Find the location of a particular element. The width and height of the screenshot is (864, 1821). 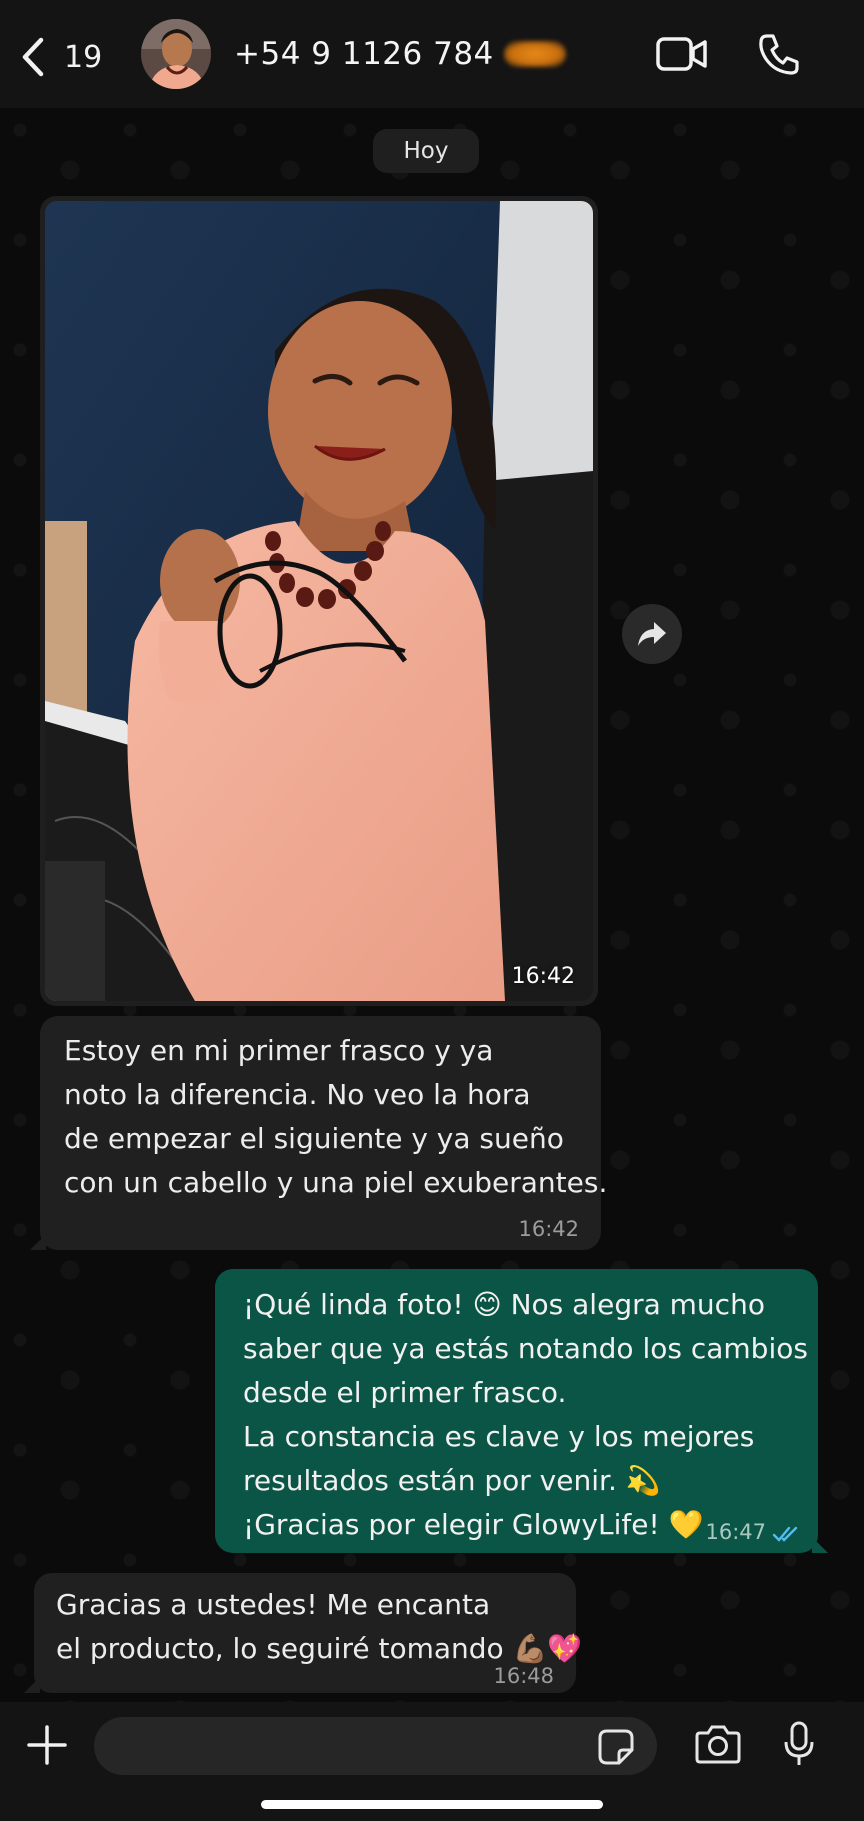

redacted-digits: 888 is located at coordinates (534, 54).